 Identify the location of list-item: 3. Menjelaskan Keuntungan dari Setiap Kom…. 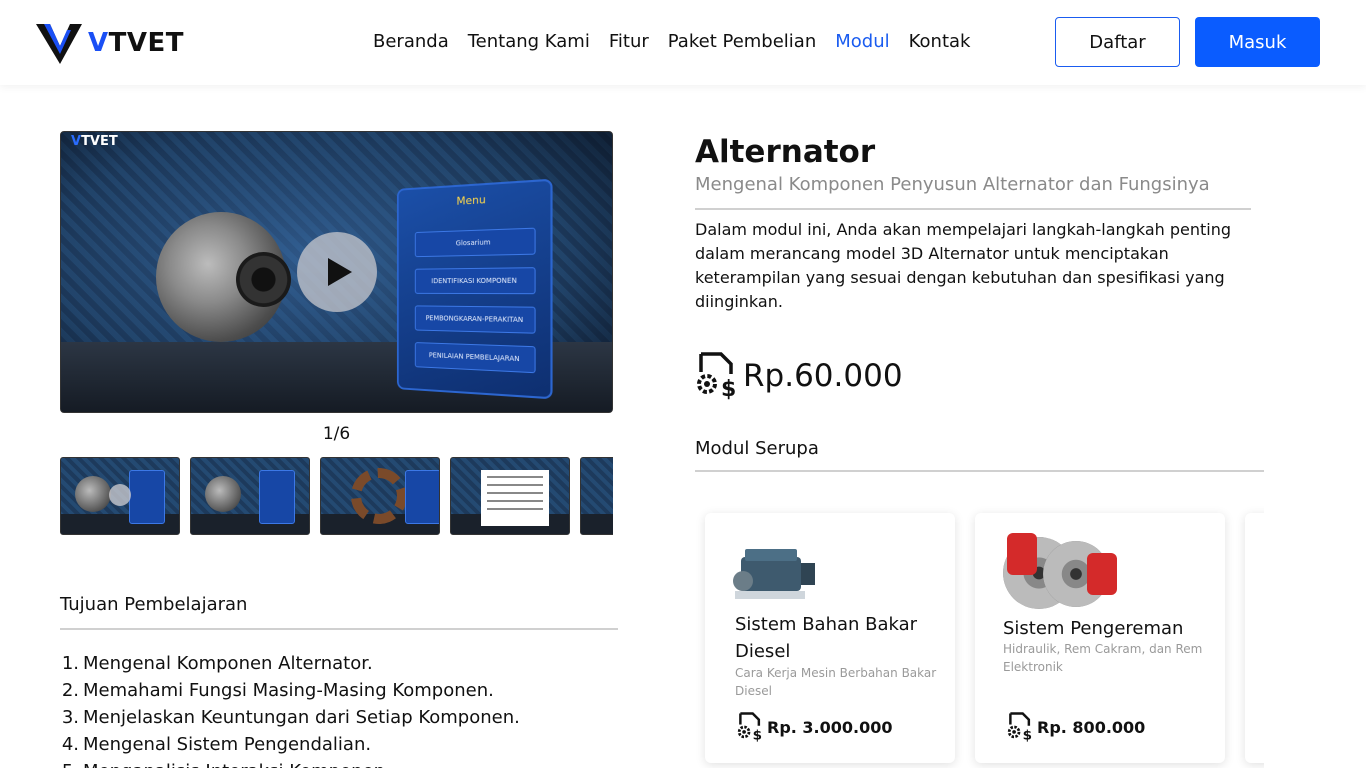
(290, 717).